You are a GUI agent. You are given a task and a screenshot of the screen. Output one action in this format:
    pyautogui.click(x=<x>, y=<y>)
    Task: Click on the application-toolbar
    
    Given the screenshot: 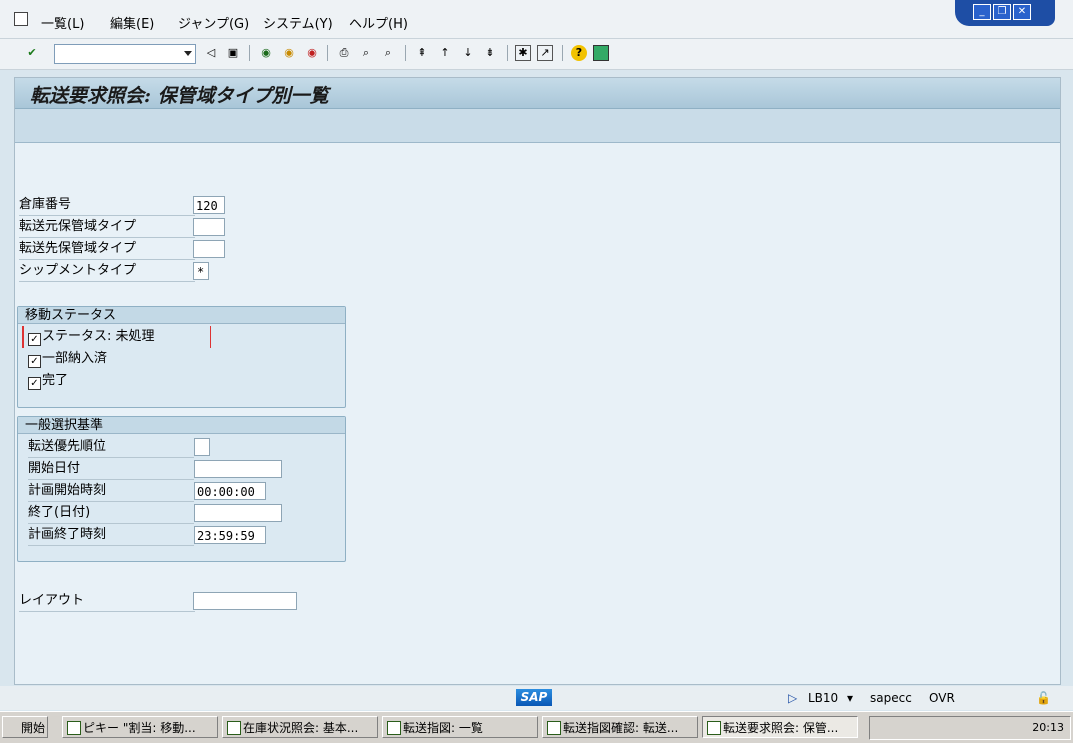 What is the action you would take?
    pyautogui.click(x=537, y=126)
    